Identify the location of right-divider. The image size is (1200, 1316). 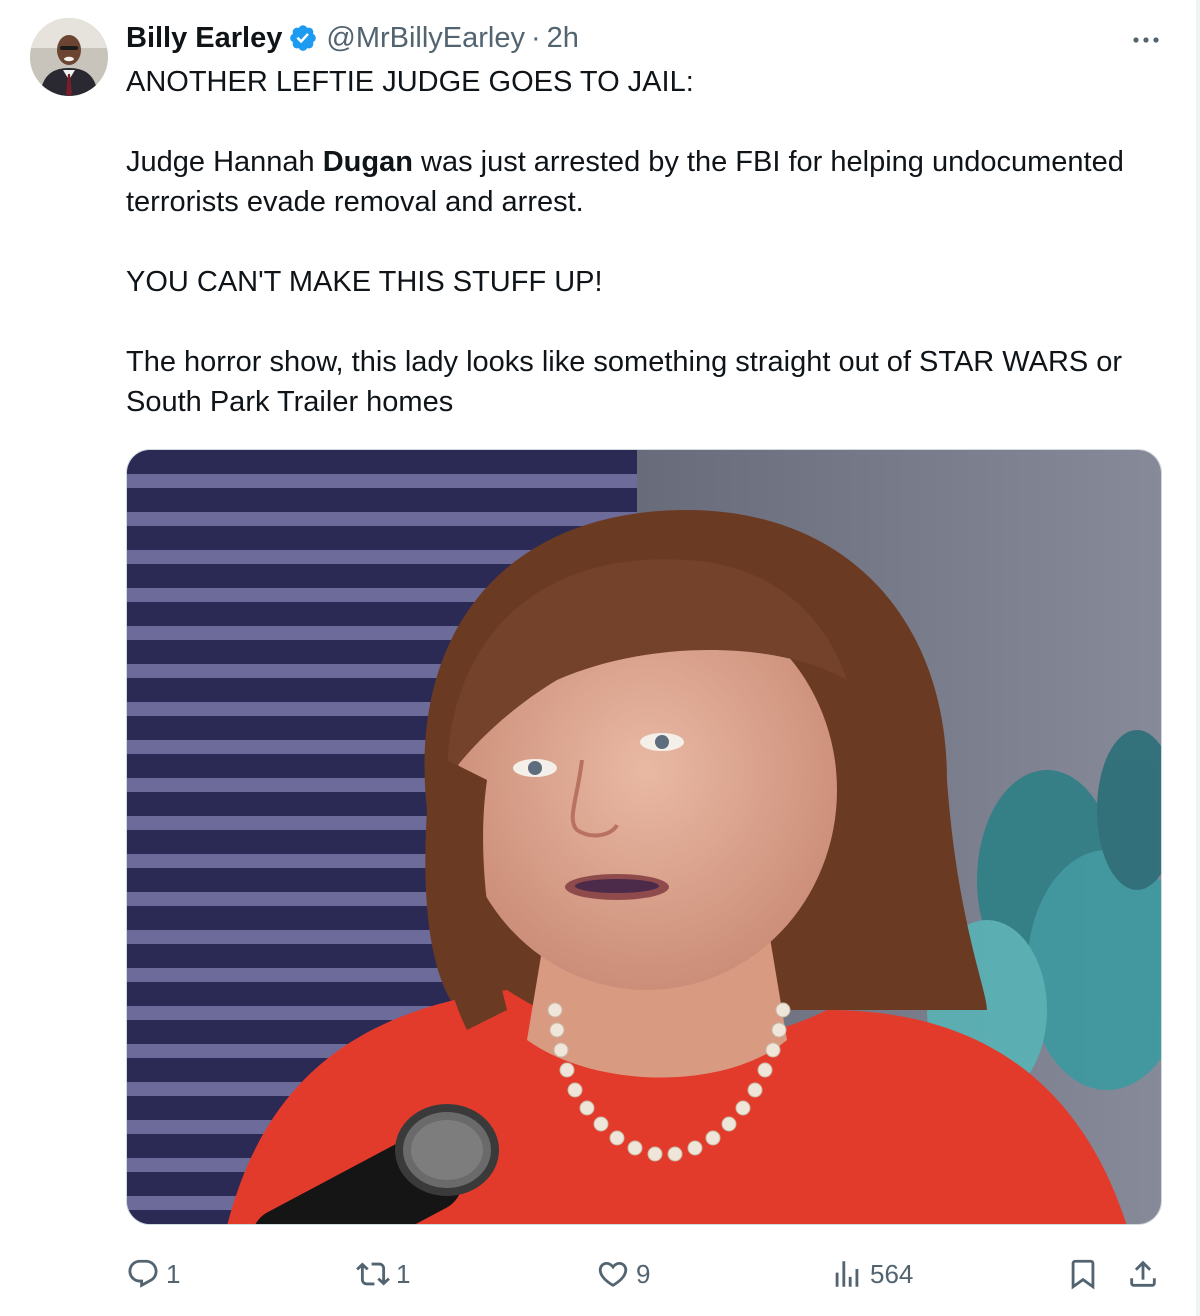
(1198, 658).